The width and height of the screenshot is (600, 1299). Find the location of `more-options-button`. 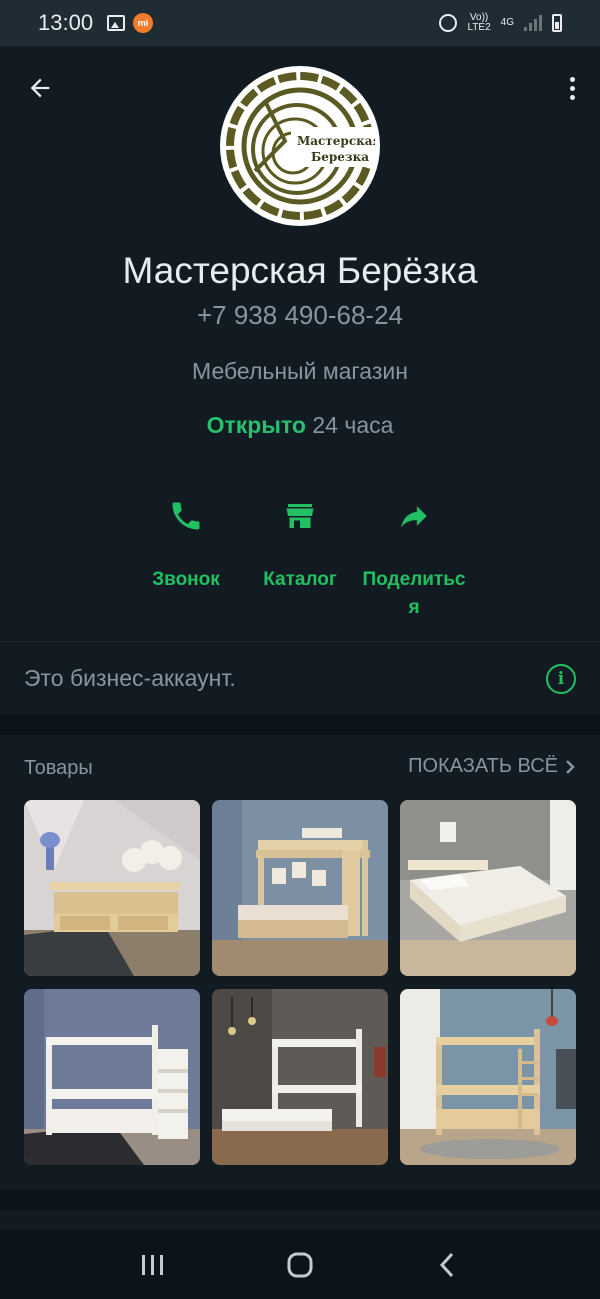

more-options-button is located at coordinates (572, 88).